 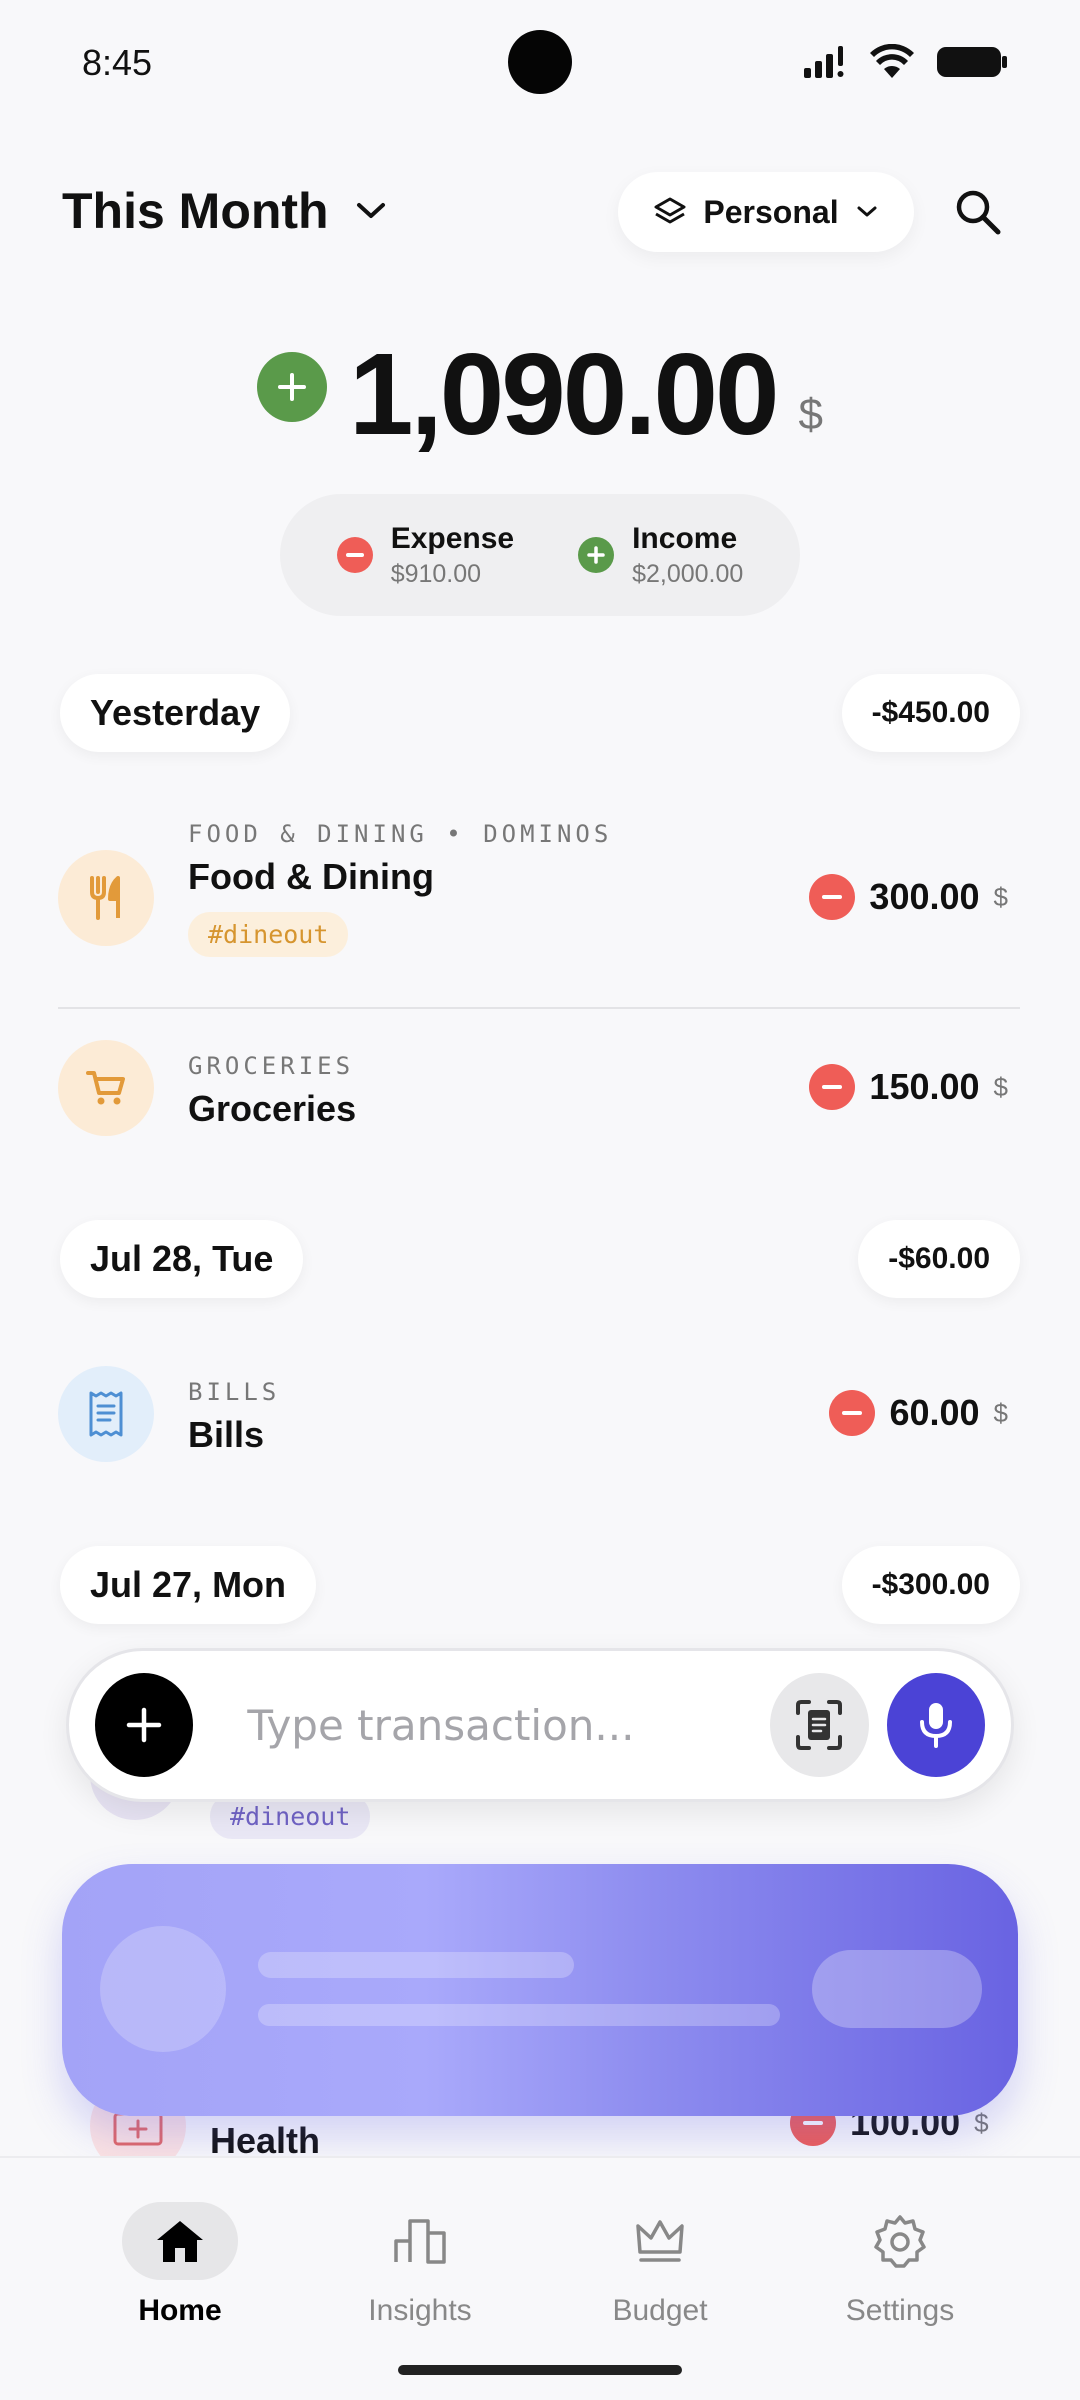 I want to click on wifi-icon, so click(x=892, y=61).